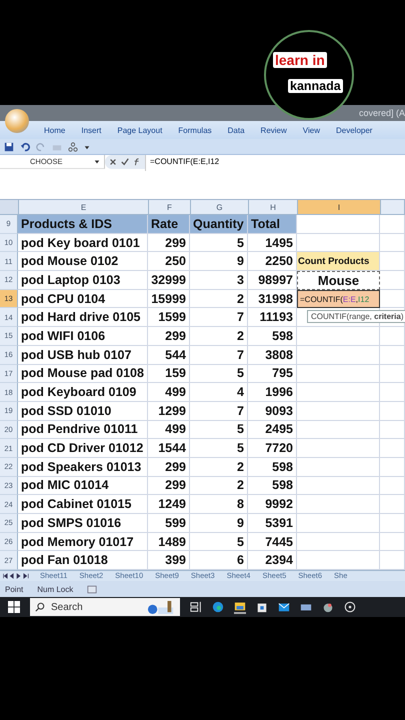 Image resolution: width=405 pixels, height=720 pixels. What do you see at coordinates (219, 504) in the screenshot?
I see `table-cell: 8` at bounding box center [219, 504].